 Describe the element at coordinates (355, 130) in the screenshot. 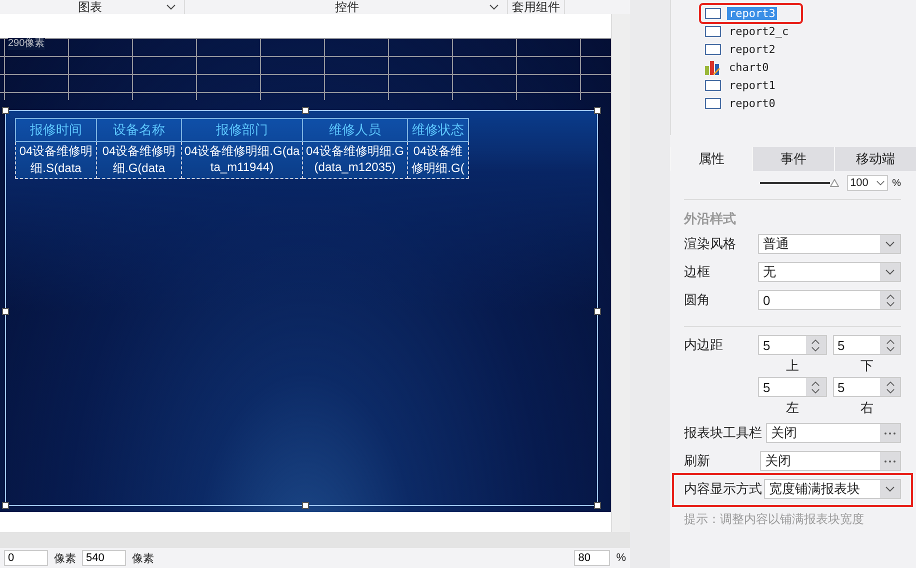

I see `column-header: 维修人员` at that location.